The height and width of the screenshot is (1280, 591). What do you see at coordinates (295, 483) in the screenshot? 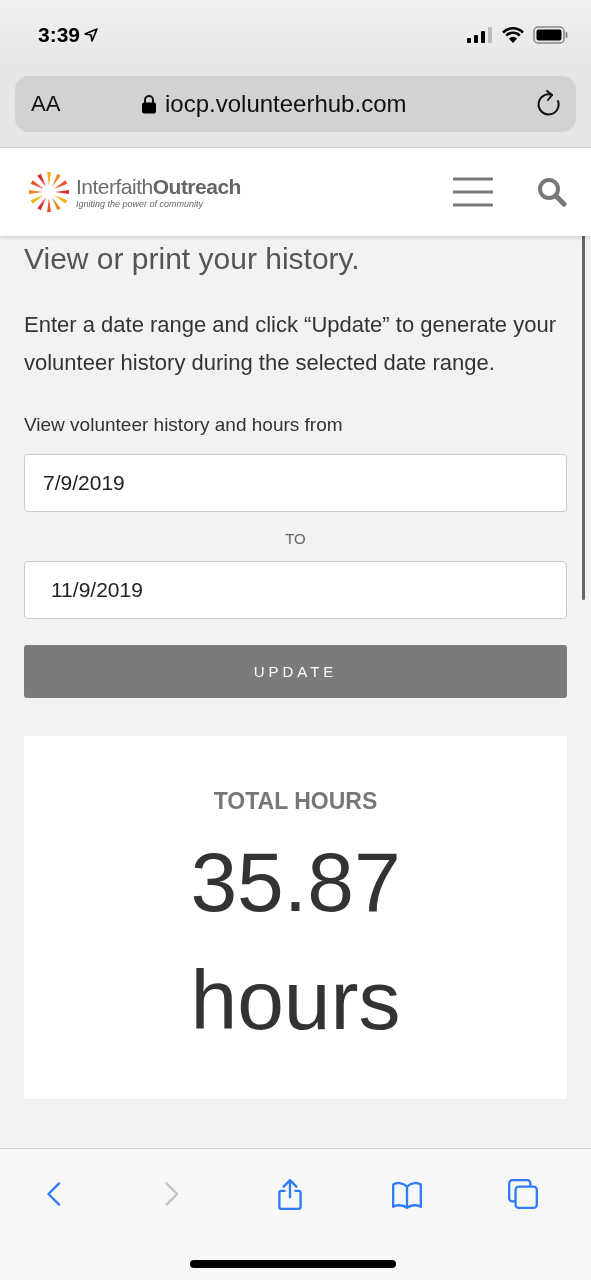
I see `from-date-field: 7/9/2019` at bounding box center [295, 483].